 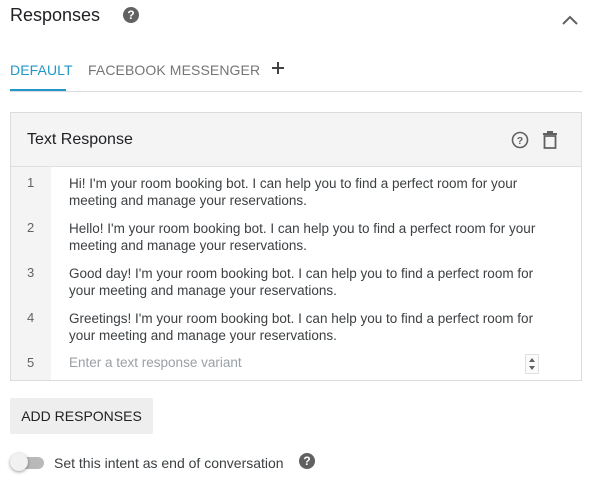 I want to click on row-number: 1, so click(x=31, y=182).